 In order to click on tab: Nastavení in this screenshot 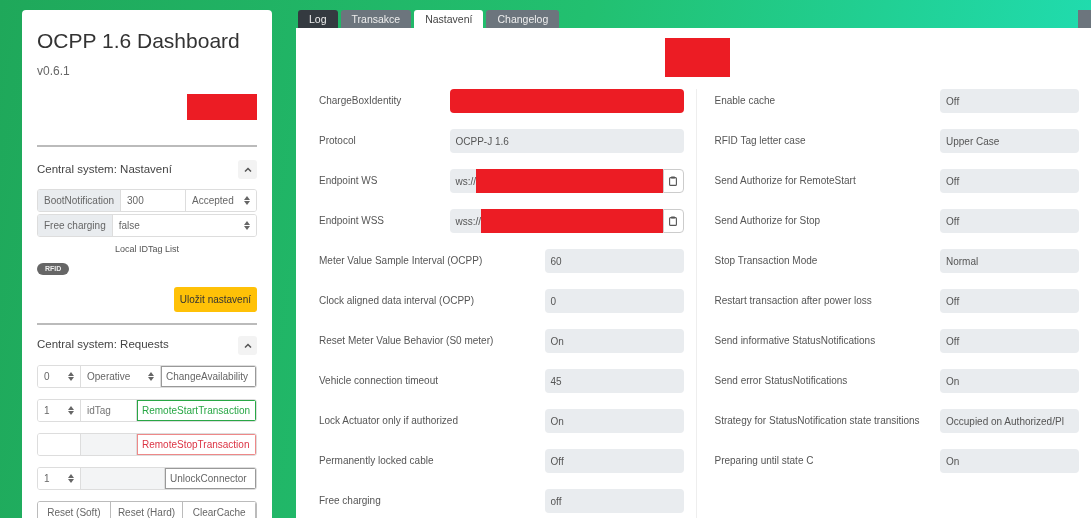, I will do `click(449, 19)`.